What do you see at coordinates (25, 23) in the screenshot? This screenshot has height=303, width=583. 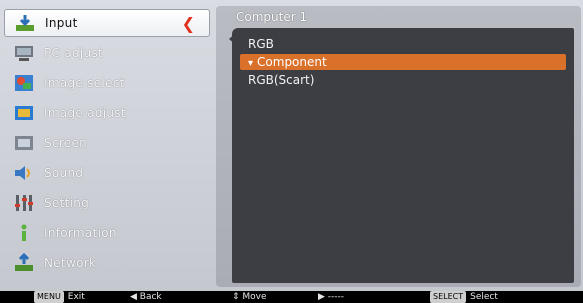 I see `input-icon` at bounding box center [25, 23].